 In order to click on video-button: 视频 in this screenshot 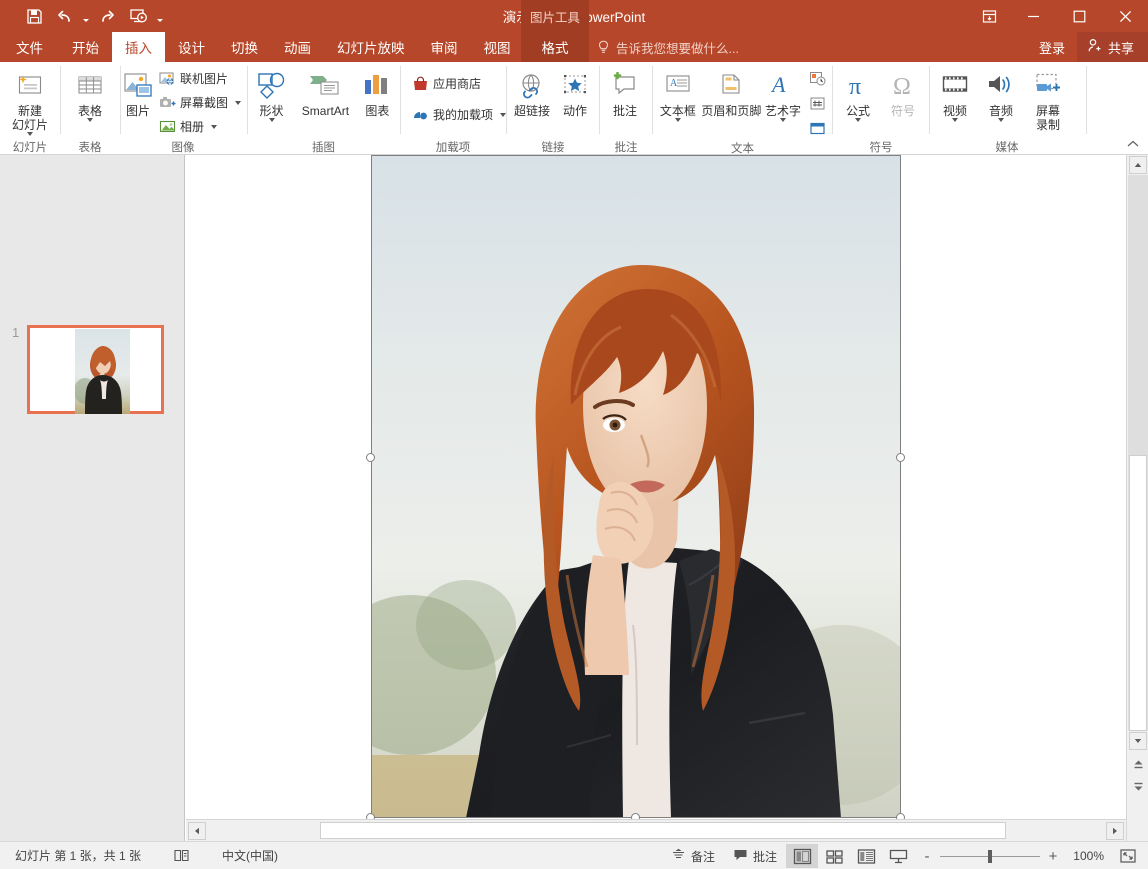, I will do `click(955, 100)`.